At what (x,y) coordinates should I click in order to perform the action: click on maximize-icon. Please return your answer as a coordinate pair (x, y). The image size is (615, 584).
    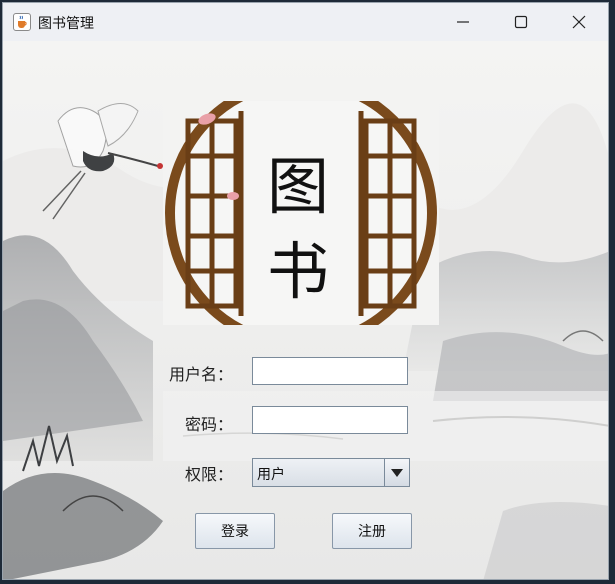
    Looking at the image, I should click on (521, 22).